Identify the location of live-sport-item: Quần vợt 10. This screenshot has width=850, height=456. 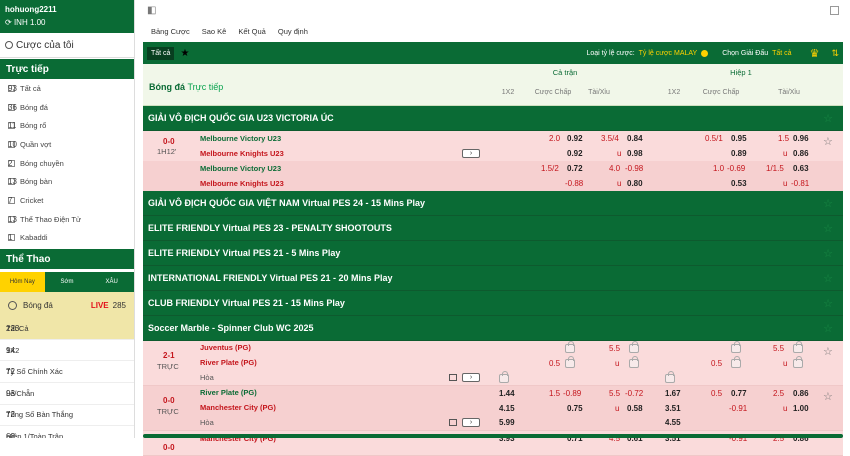
(67, 144).